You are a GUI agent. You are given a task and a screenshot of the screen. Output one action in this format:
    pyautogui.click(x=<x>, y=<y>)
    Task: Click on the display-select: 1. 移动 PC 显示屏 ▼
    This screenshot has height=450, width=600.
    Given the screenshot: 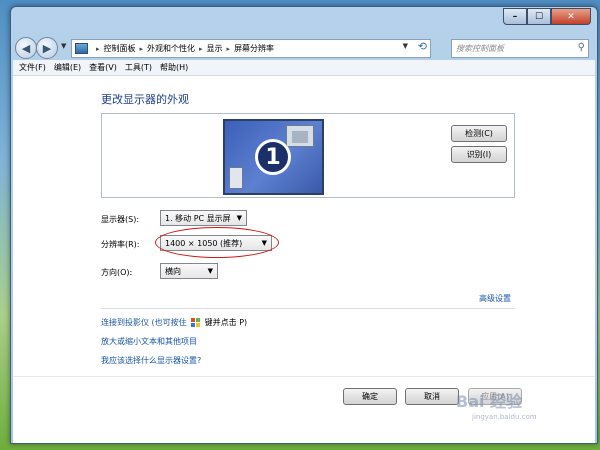 What is the action you would take?
    pyautogui.click(x=203, y=218)
    